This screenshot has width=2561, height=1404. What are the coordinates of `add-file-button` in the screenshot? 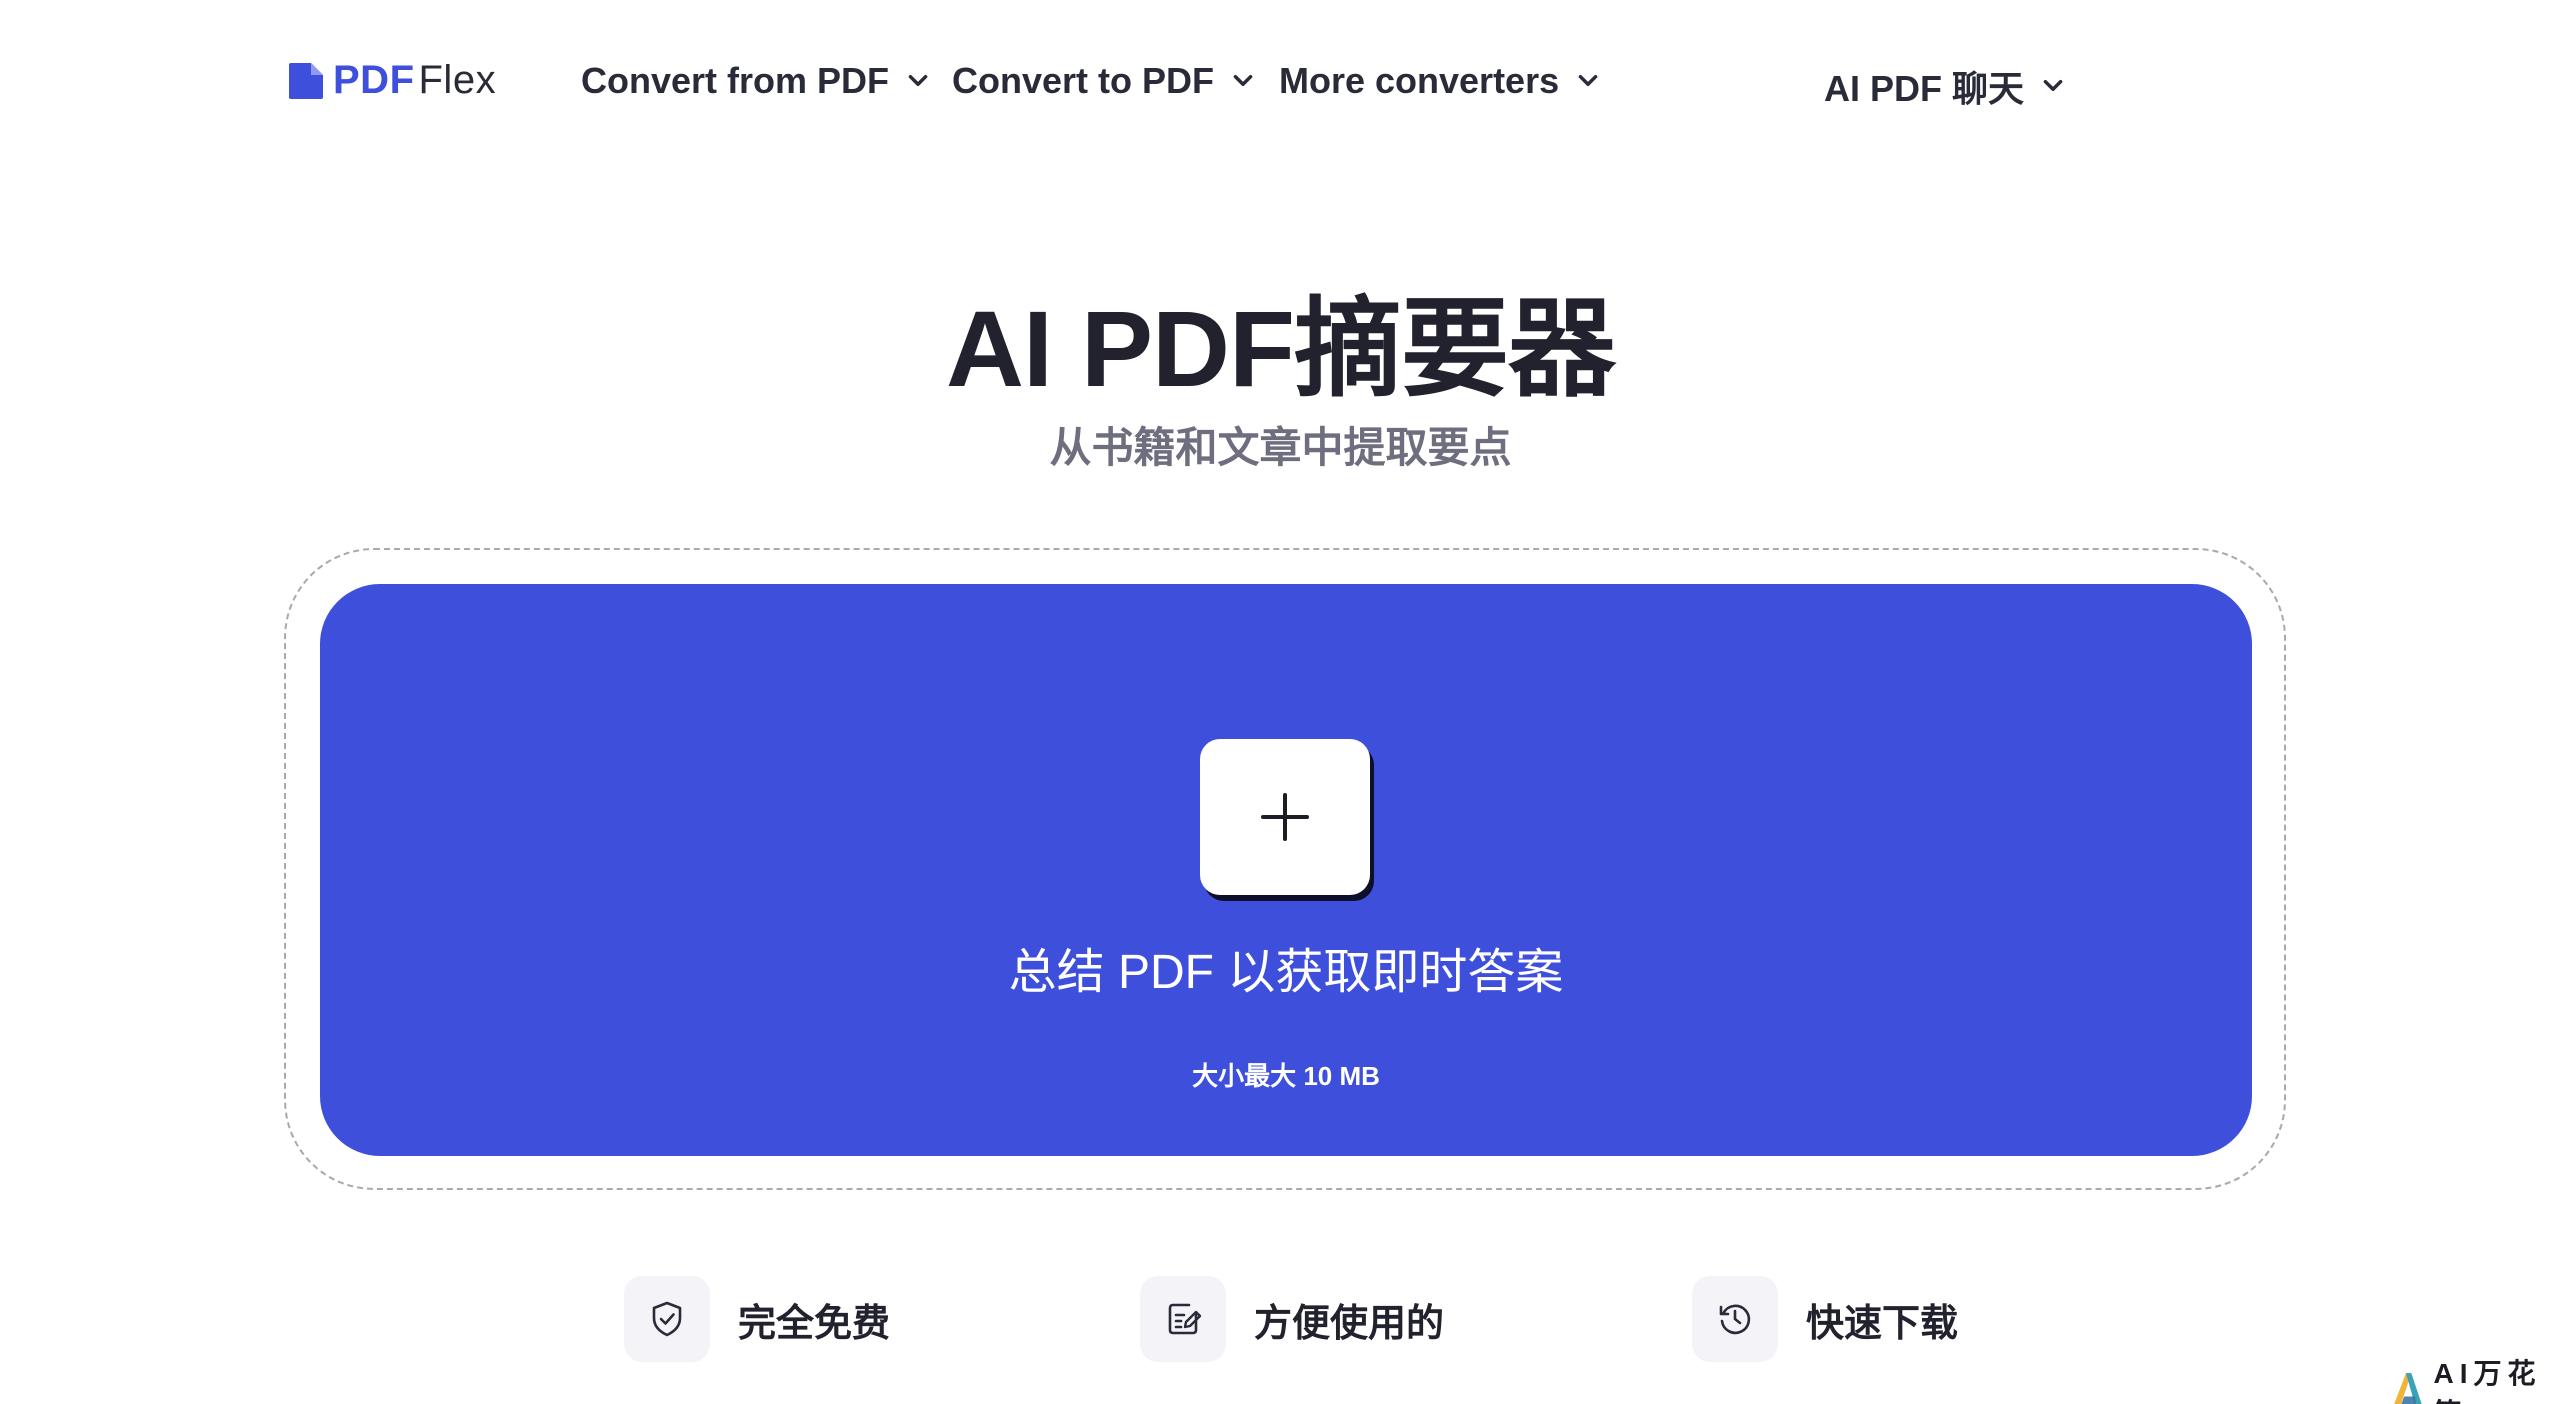 It's located at (1285, 817).